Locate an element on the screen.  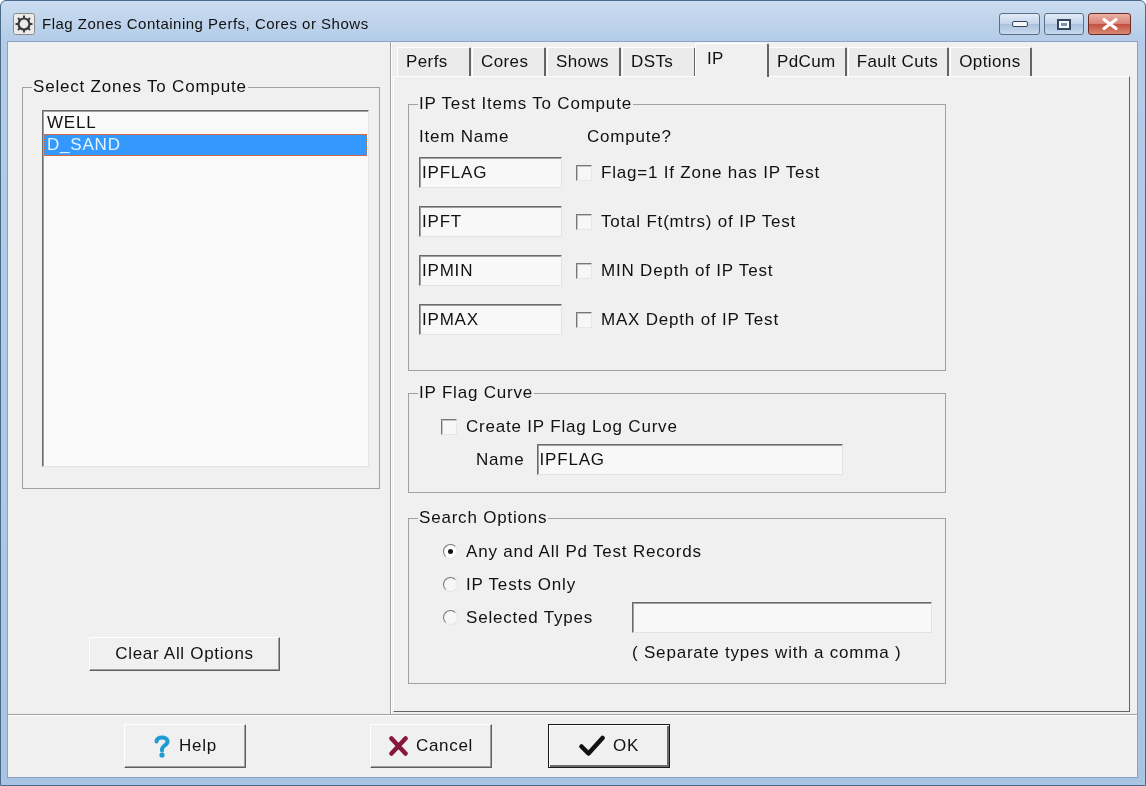
tab: Fault Cuts is located at coordinates (898, 61).